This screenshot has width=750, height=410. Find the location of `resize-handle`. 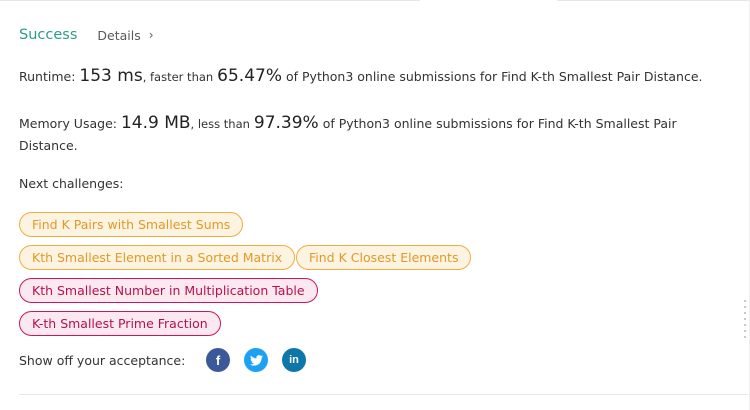

resize-handle is located at coordinates (746, 319).